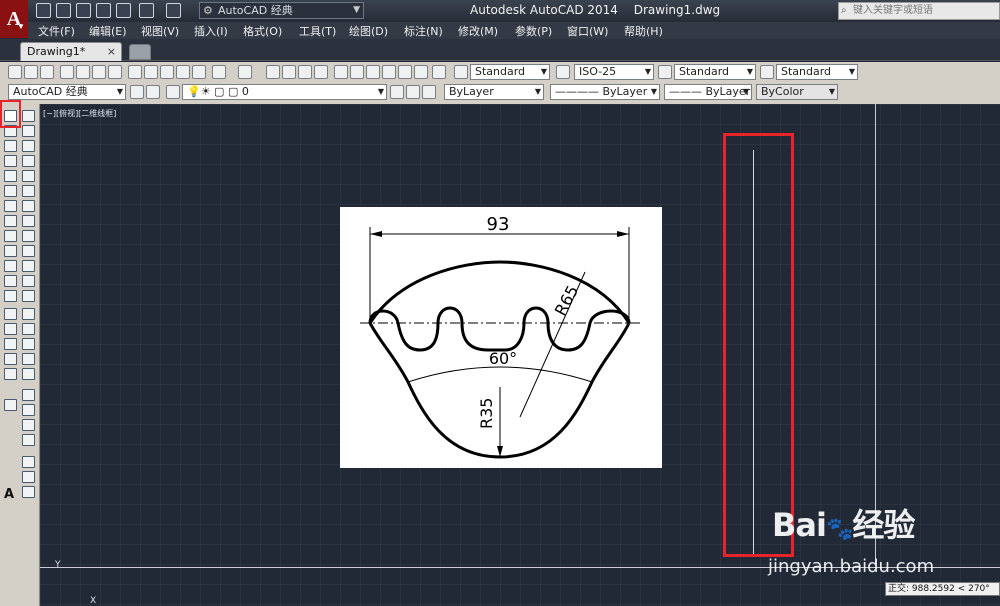 The height and width of the screenshot is (606, 1000). Describe the element at coordinates (439, 72) in the screenshot. I see `help-icon` at that location.